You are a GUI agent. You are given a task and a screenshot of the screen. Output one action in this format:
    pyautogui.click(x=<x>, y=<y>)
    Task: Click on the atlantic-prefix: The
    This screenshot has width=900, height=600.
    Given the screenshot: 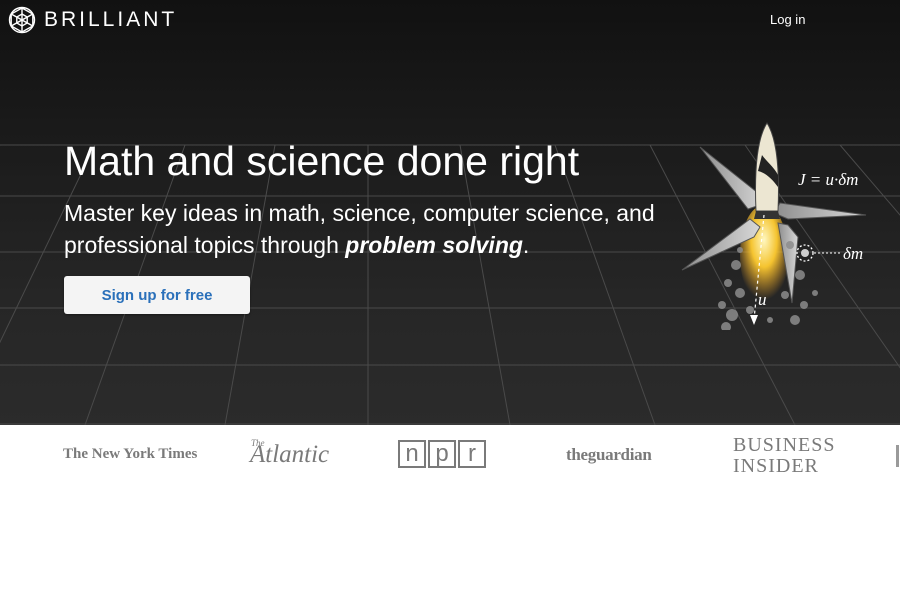 What is the action you would take?
    pyautogui.click(x=258, y=443)
    